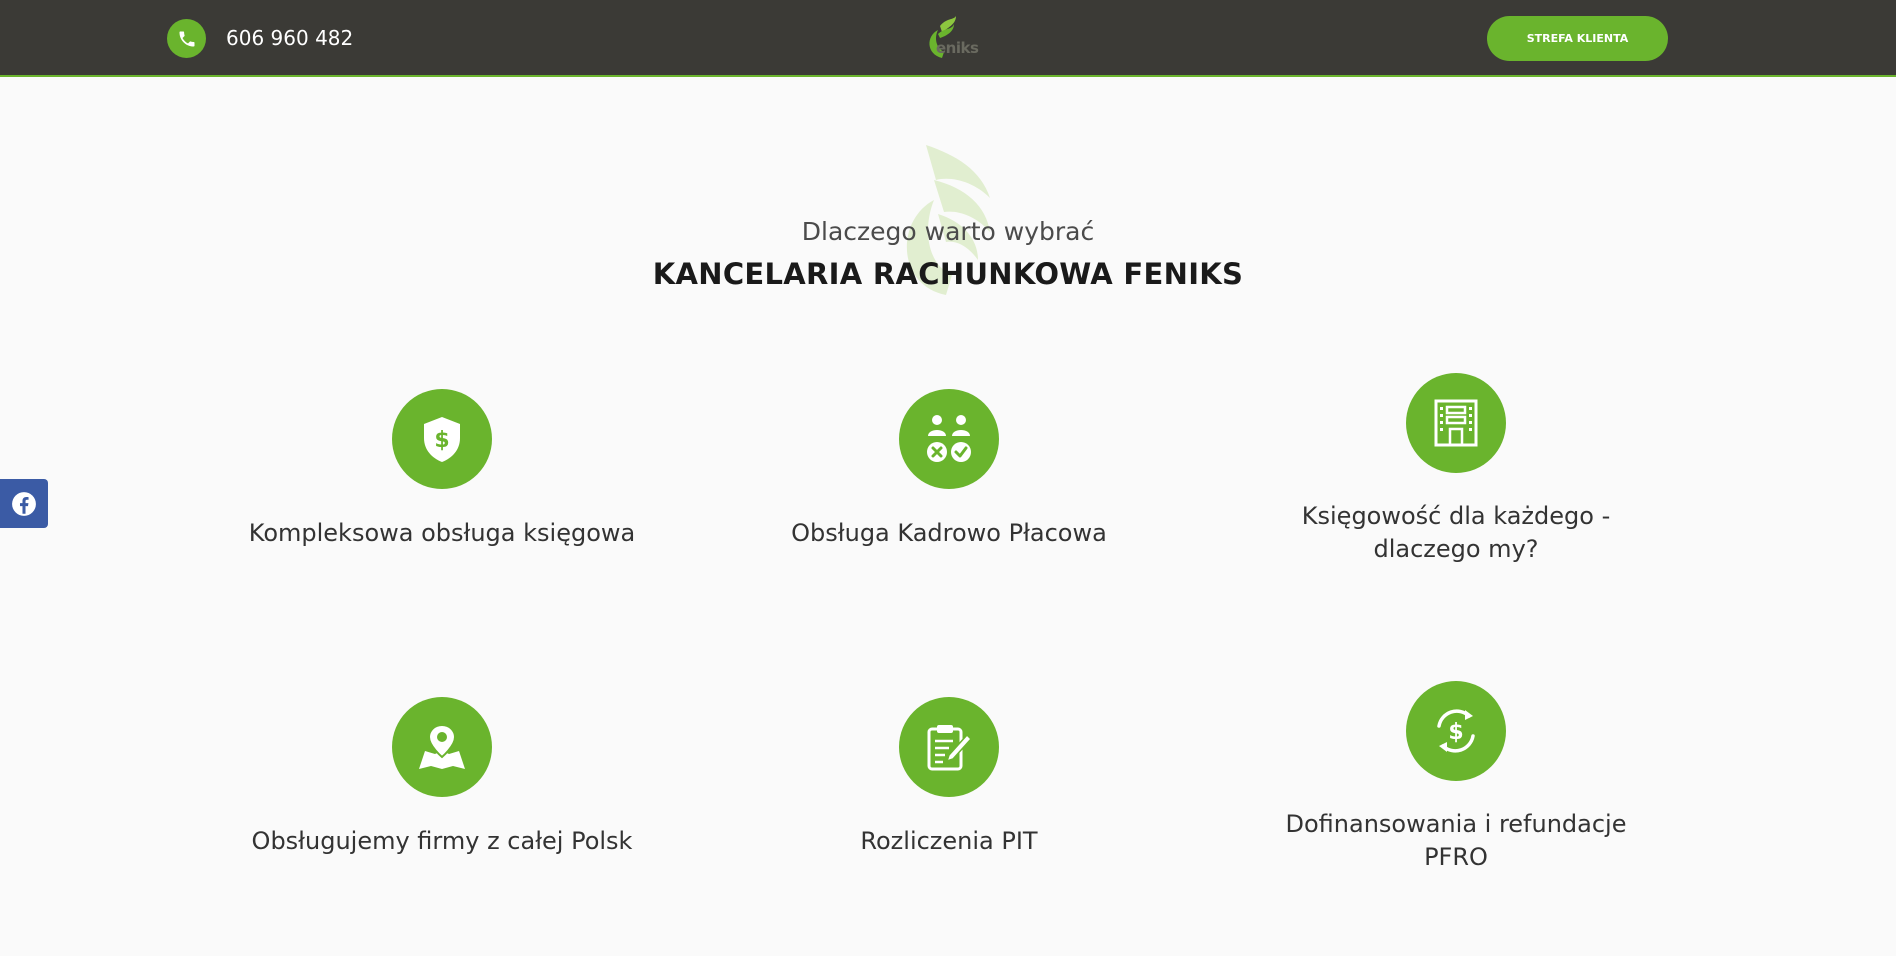  What do you see at coordinates (949, 841) in the screenshot?
I see `feature-label: Rozliczenia PIT` at bounding box center [949, 841].